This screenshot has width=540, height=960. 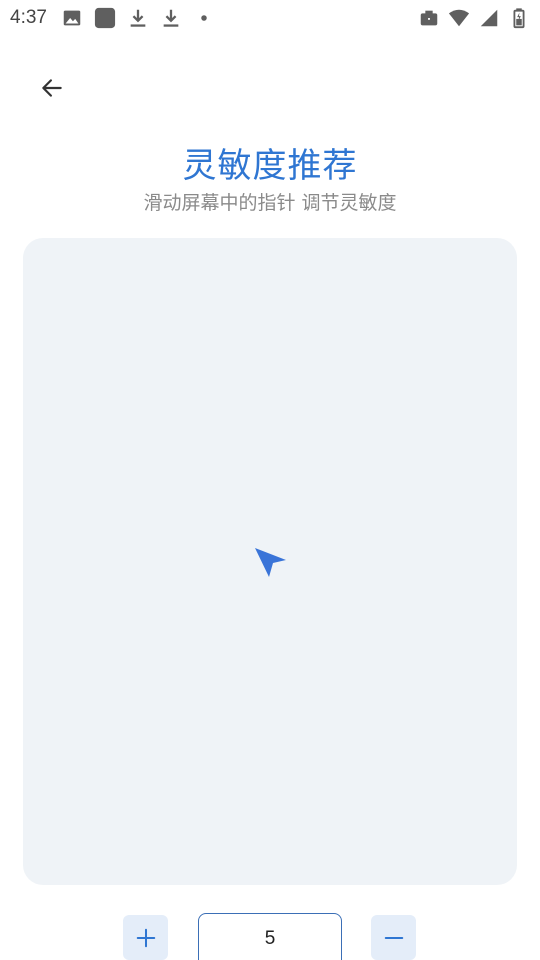 I want to click on increase-button, so click(x=145, y=937).